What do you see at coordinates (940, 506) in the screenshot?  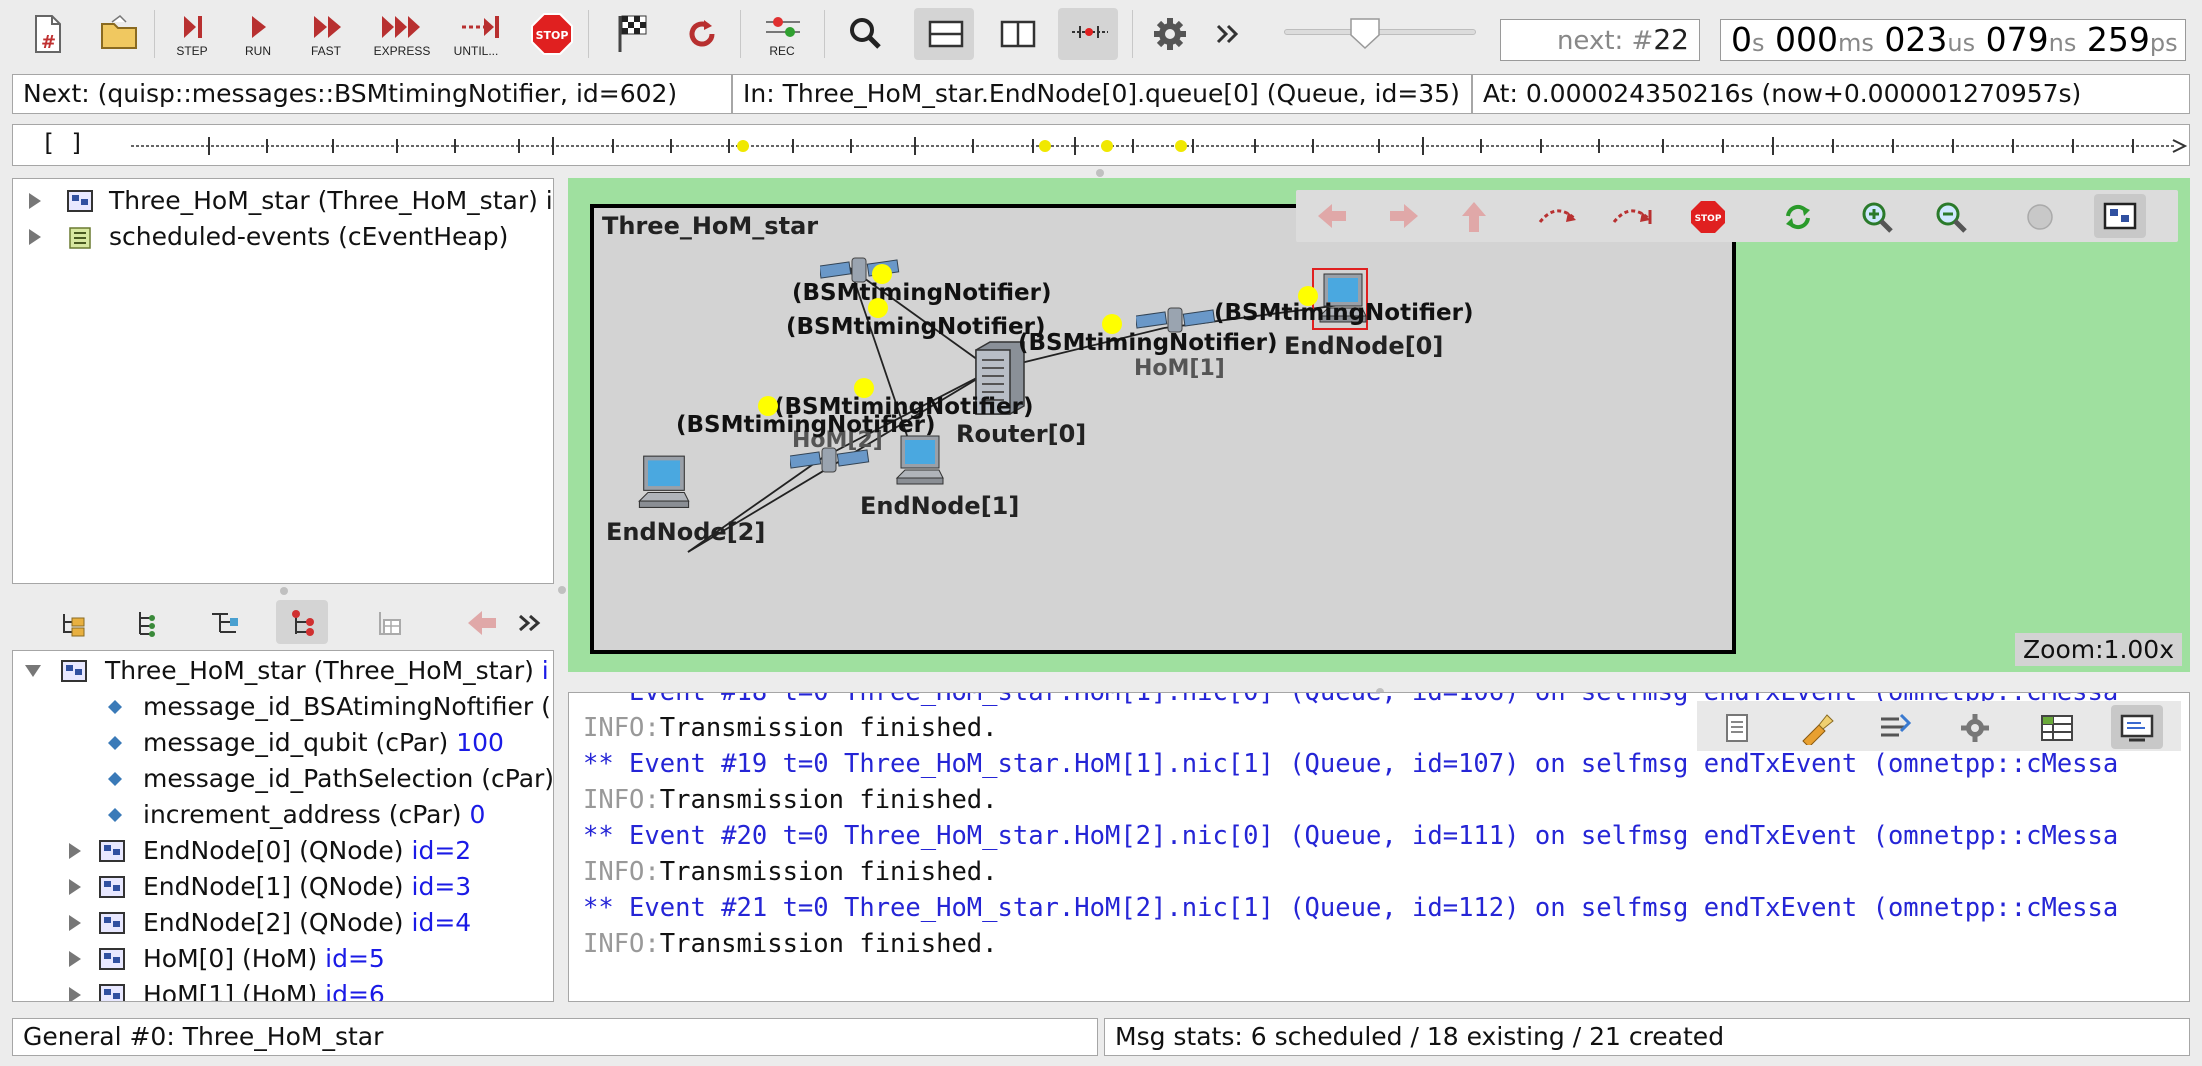 I see `endnode1-label: EndNode[1]` at bounding box center [940, 506].